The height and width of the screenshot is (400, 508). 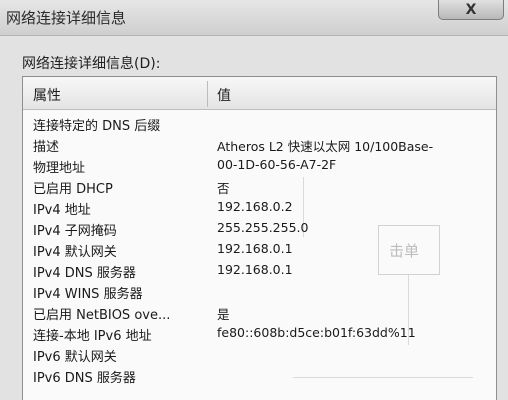 What do you see at coordinates (207, 94) in the screenshot?
I see `column-divider` at bounding box center [207, 94].